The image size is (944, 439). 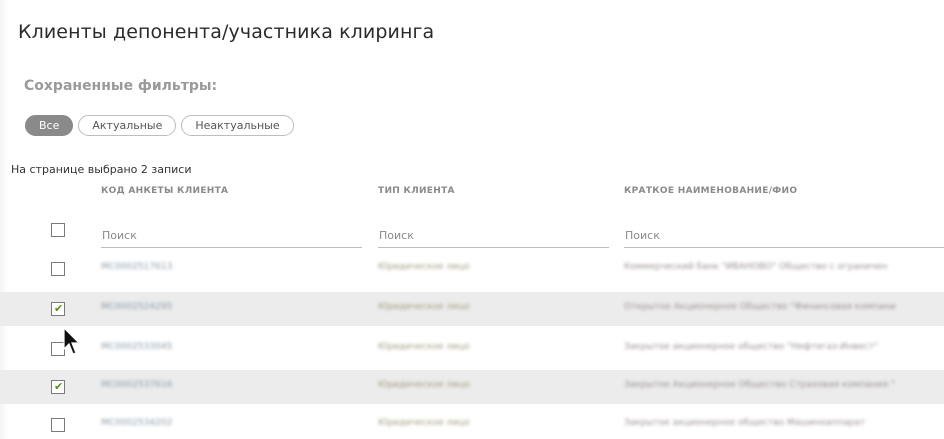 What do you see at coordinates (493, 236) in the screenshot?
I see `client-type-search-input` at bounding box center [493, 236].